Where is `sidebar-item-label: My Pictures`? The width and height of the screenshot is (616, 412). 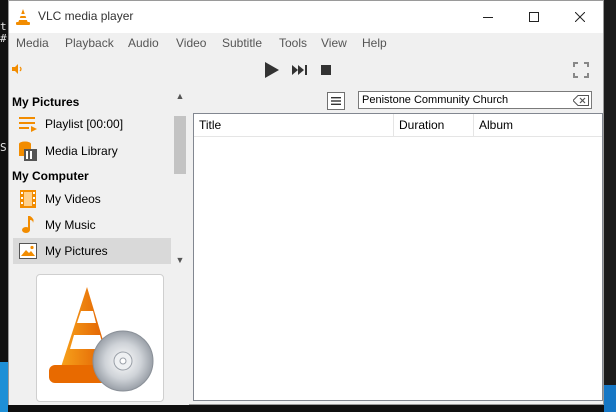
sidebar-item-label: My Pictures is located at coordinates (76, 251).